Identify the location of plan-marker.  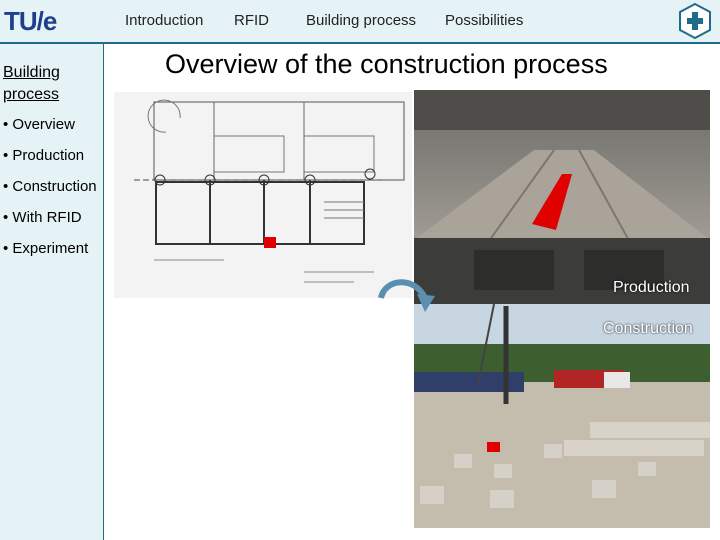
(270, 242).